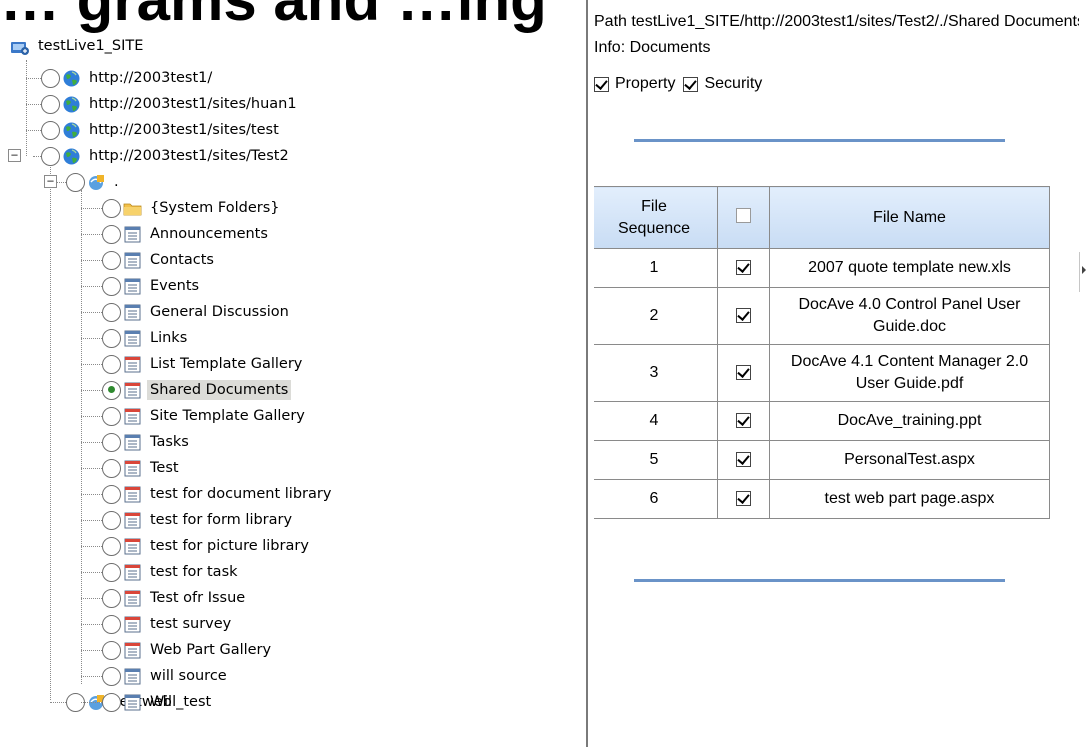 The height and width of the screenshot is (747, 1086). What do you see at coordinates (218, 494) in the screenshot?
I see `tree-item-test-for-document-library: test for document library` at bounding box center [218, 494].